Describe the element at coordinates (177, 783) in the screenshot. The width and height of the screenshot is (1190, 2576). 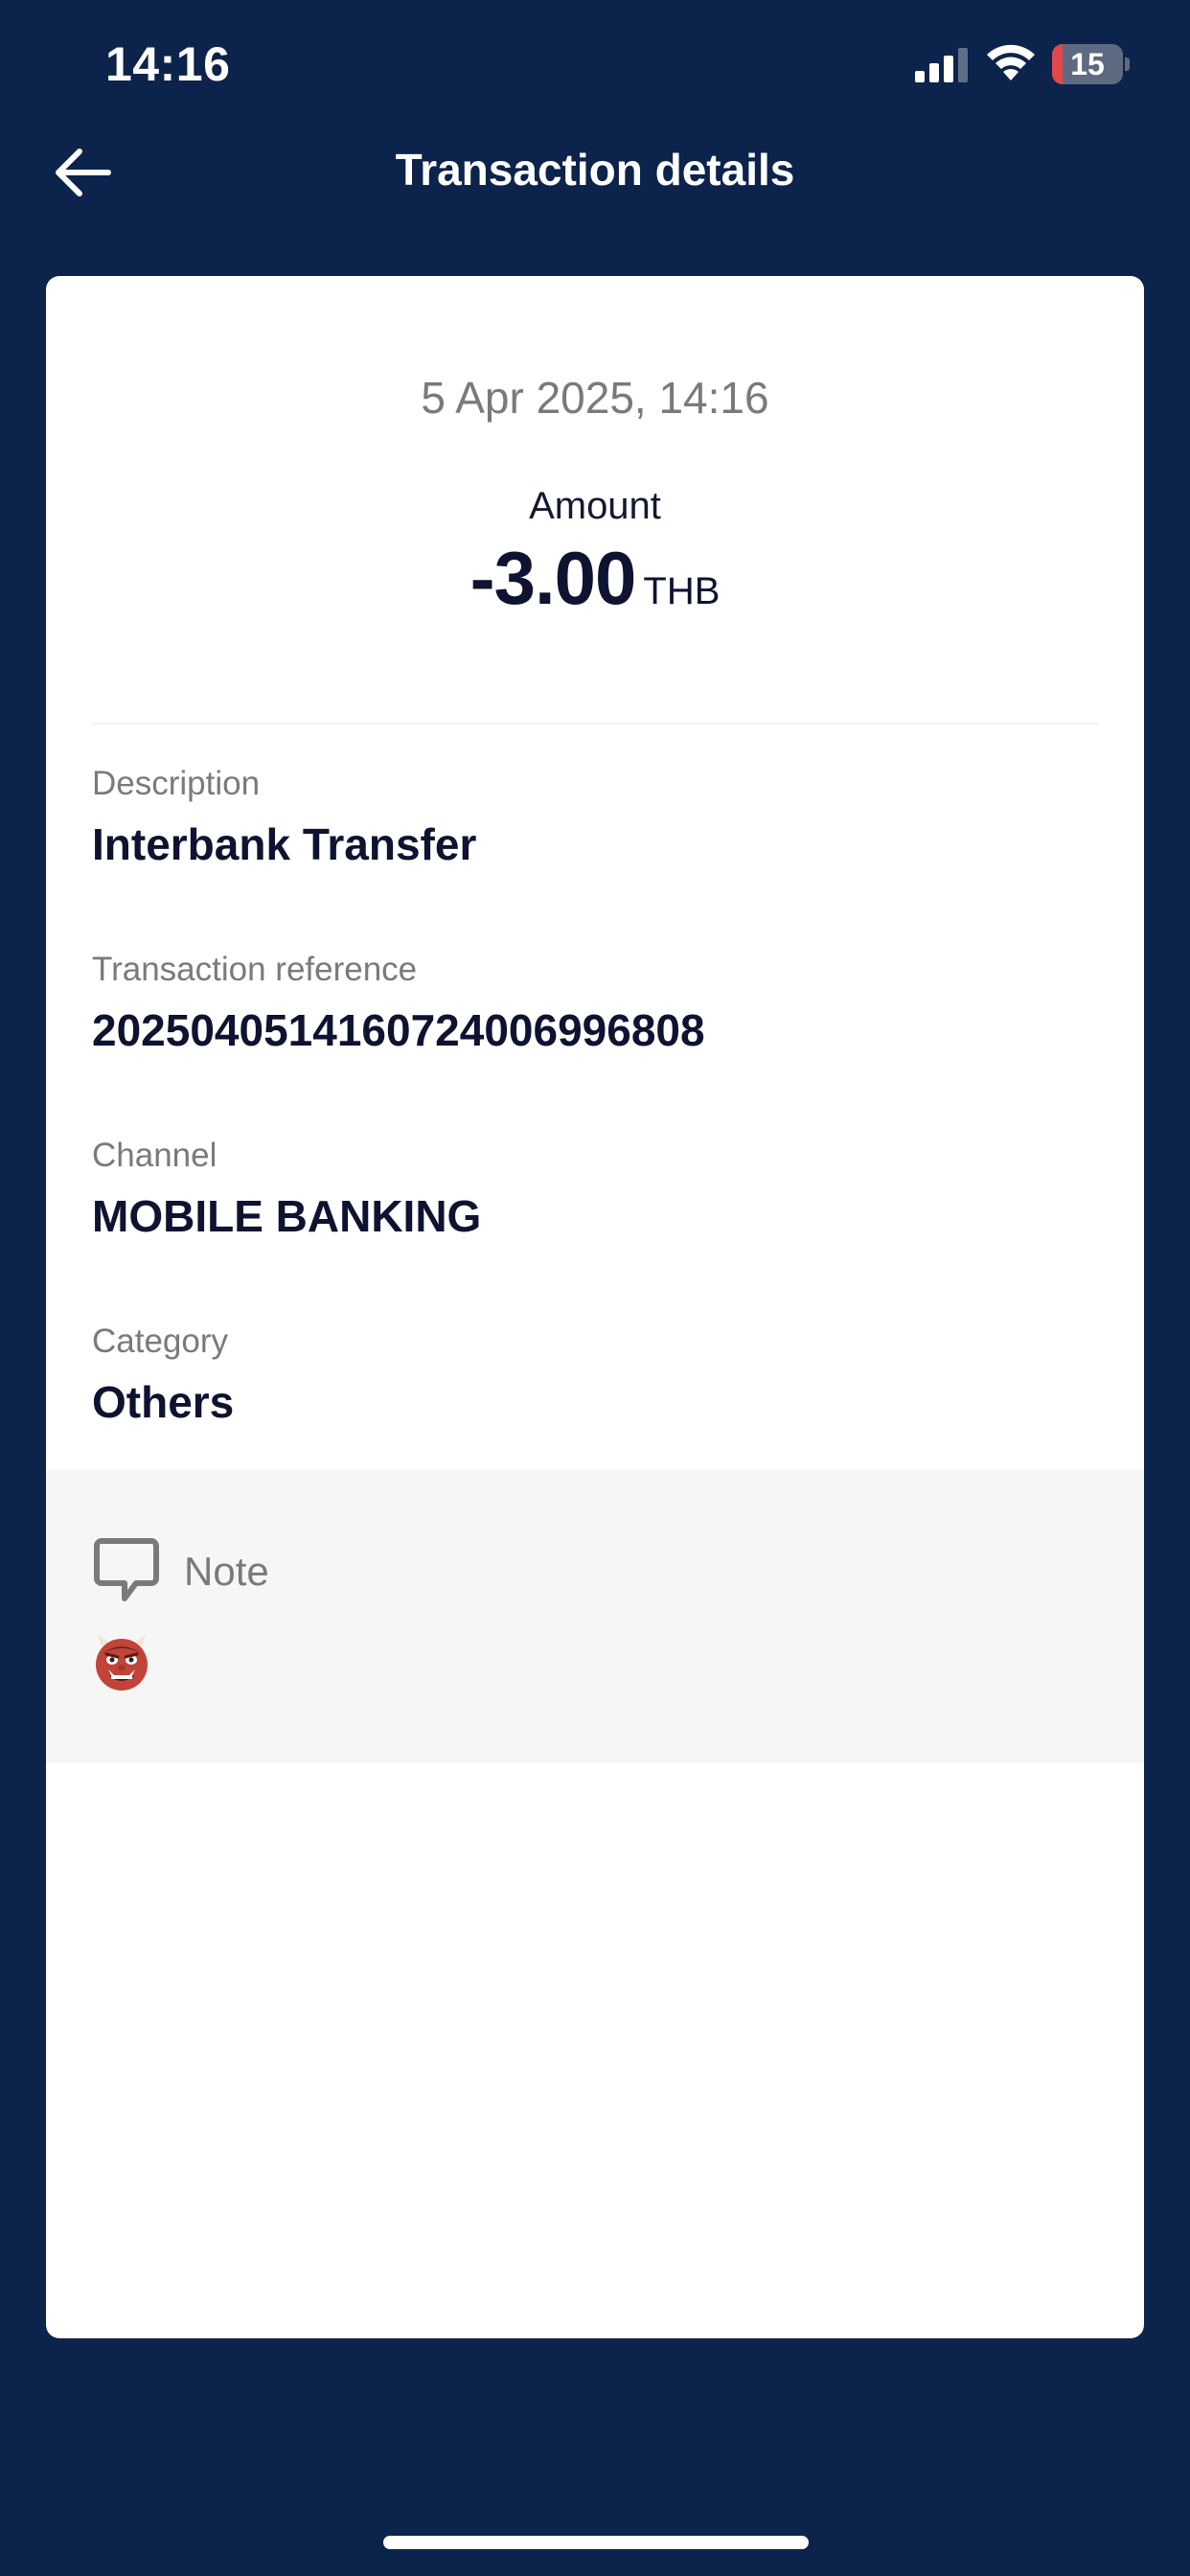
I see `description-label: Description` at that location.